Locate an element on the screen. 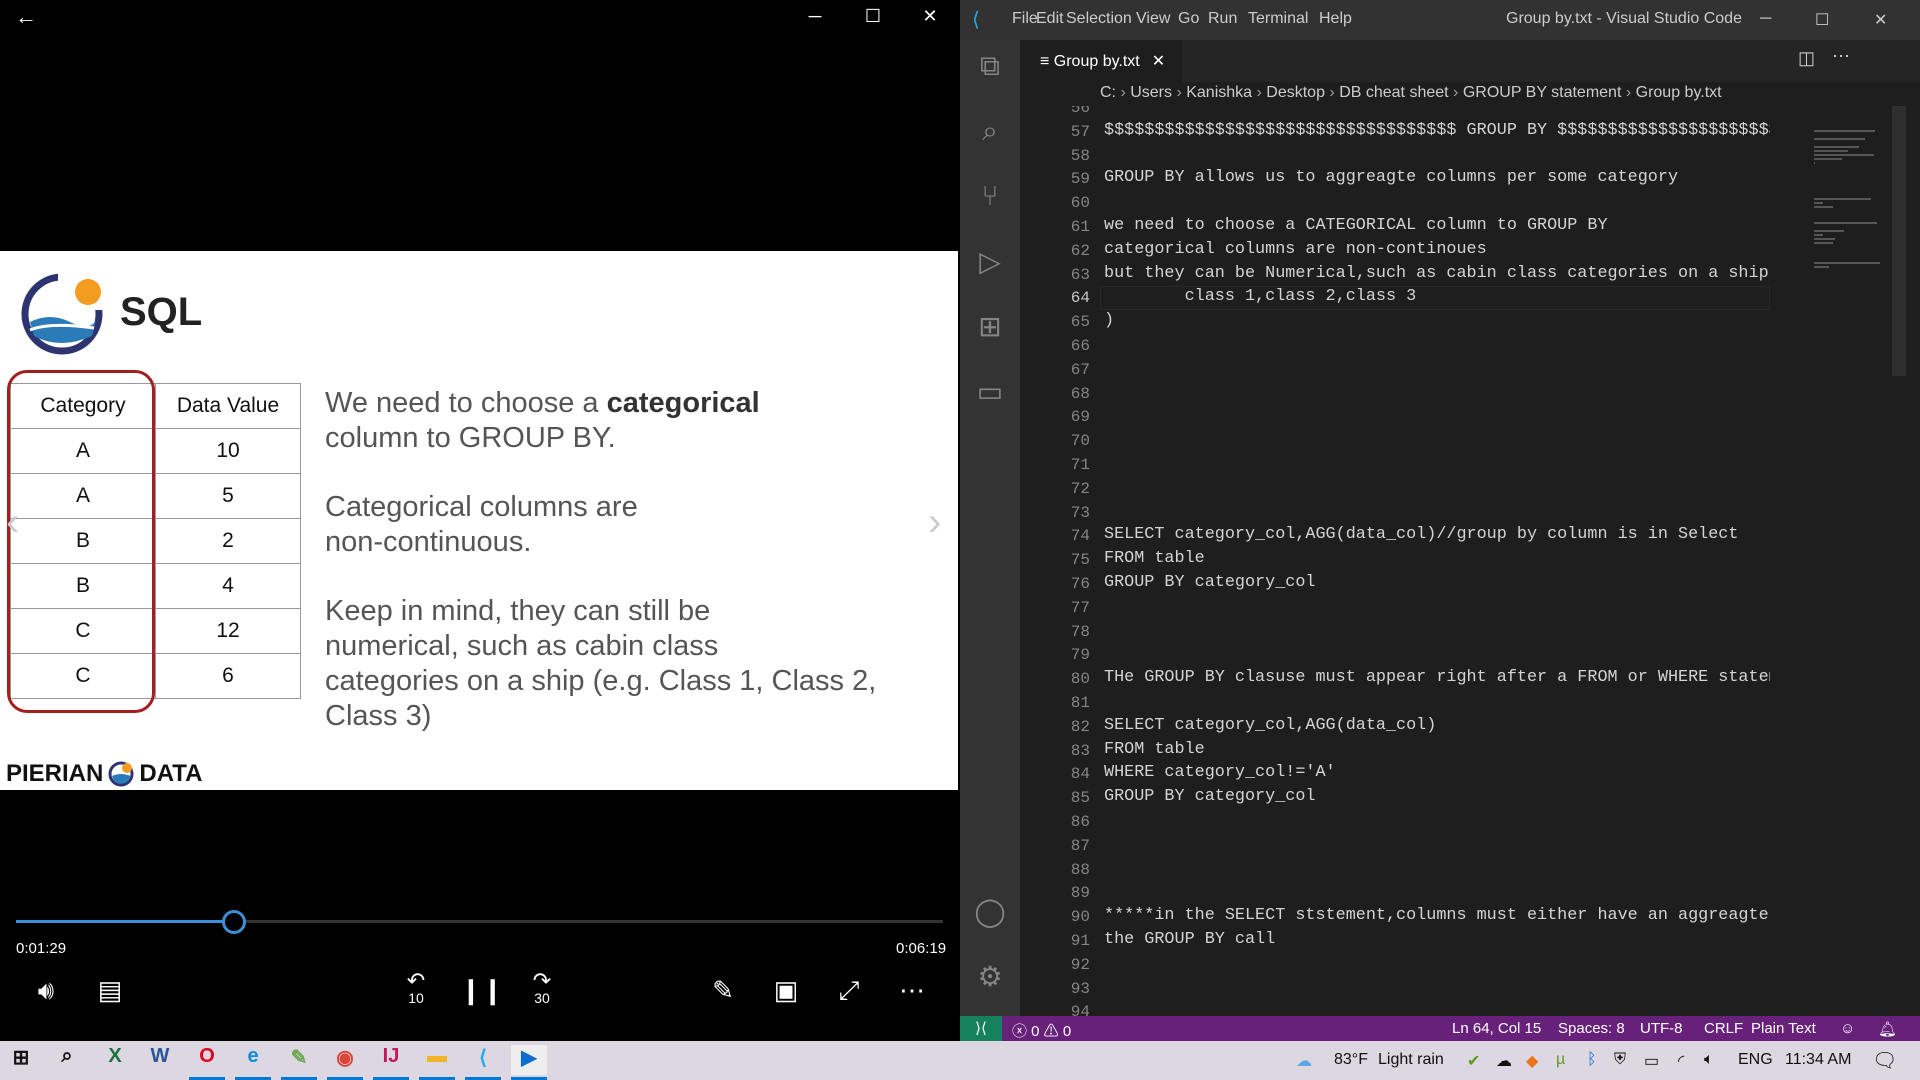 Image resolution: width=1920 pixels, height=1080 pixels. more-options-icon: ⋯ is located at coordinates (912, 990).